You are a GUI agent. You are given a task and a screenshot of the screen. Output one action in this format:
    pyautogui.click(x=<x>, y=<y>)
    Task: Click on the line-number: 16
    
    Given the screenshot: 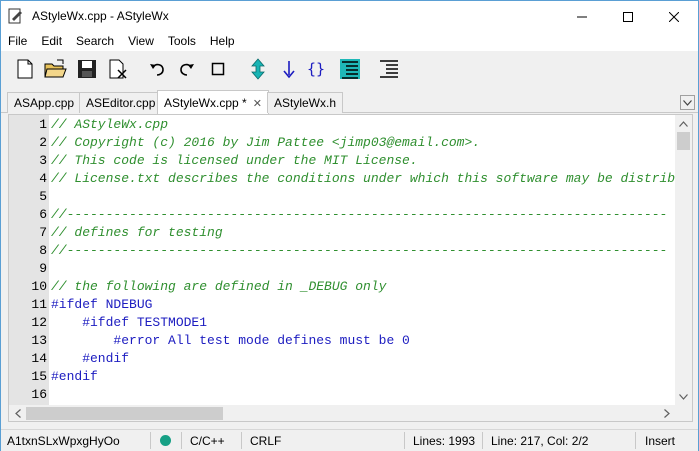 What is the action you would take?
    pyautogui.click(x=39, y=394)
    